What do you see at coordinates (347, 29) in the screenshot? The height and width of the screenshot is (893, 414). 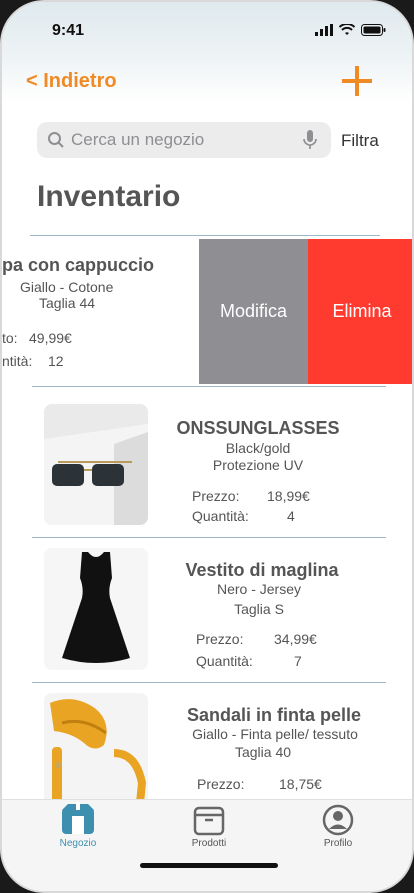 I see `wifi-icon` at bounding box center [347, 29].